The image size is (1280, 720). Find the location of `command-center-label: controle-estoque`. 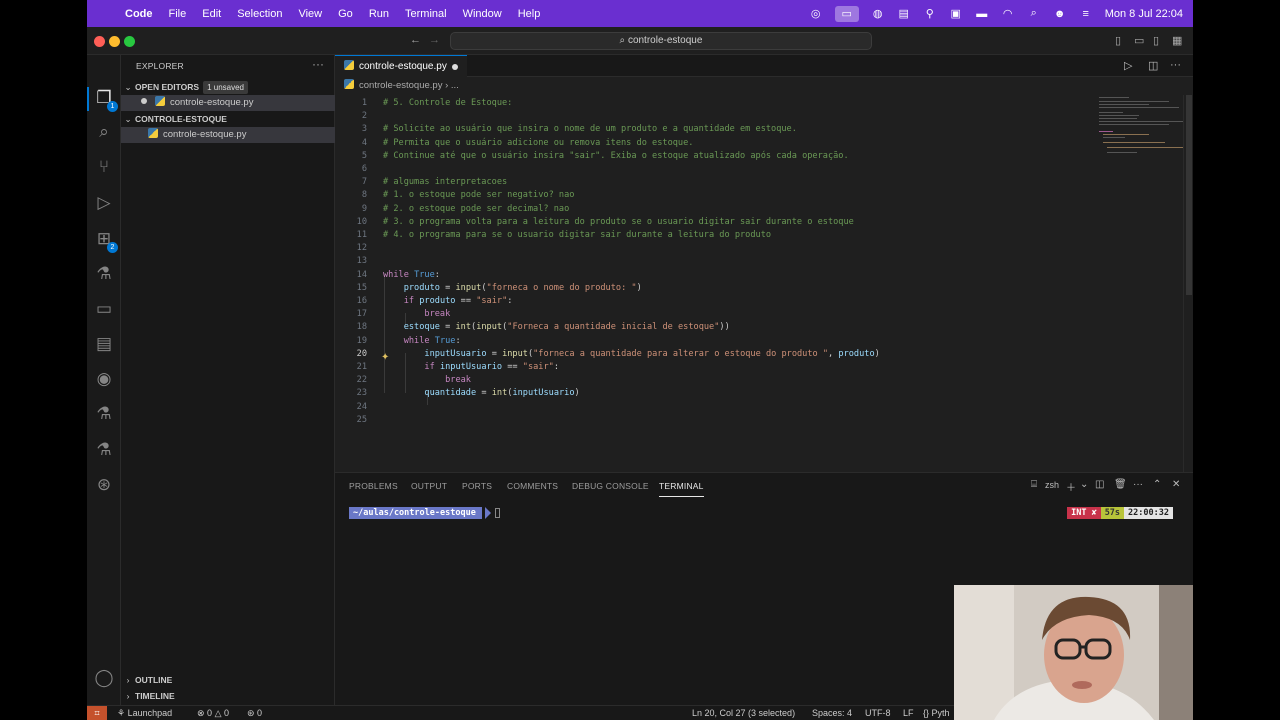

command-center-label: controle-estoque is located at coordinates (665, 40).